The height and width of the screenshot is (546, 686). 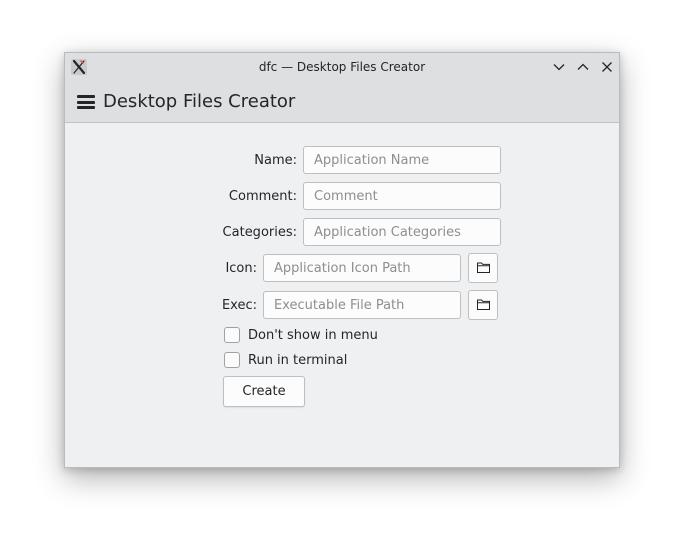 What do you see at coordinates (239, 305) in the screenshot?
I see `exec-label: Exec:` at bounding box center [239, 305].